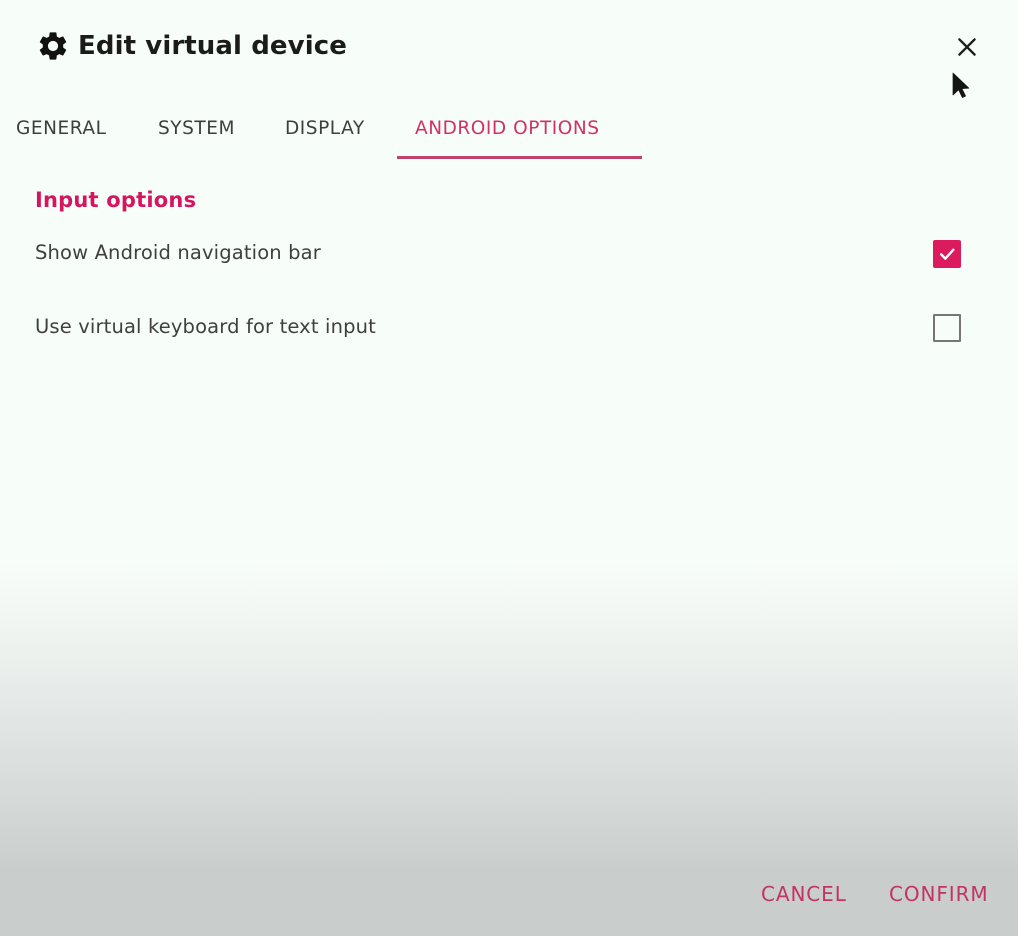 This screenshot has height=936, width=1018. I want to click on checkbox-show-android-navigation-bar, so click(947, 254).